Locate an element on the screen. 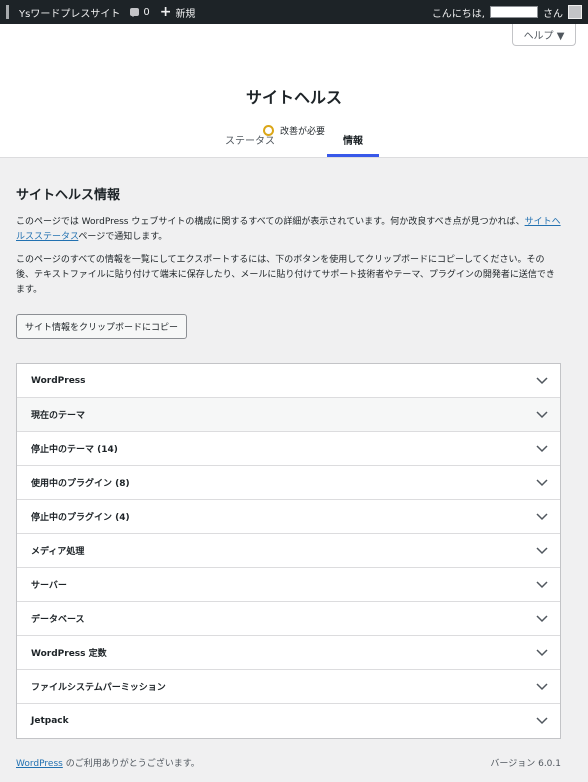 The height and width of the screenshot is (782, 588). accordion-label: 停止中のプラグイン (4) is located at coordinates (80, 518).